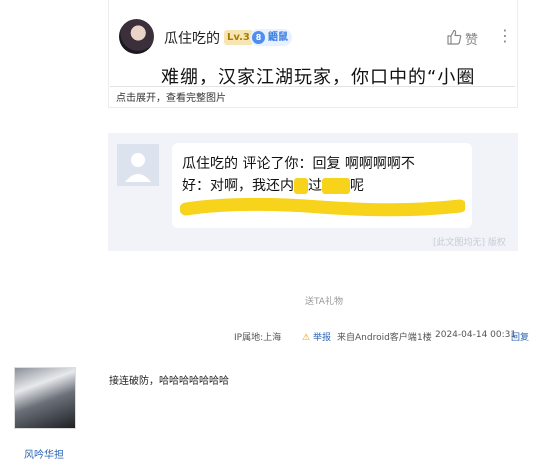  I want to click on image-watermark: [此文图均无] 版权, so click(469, 243).